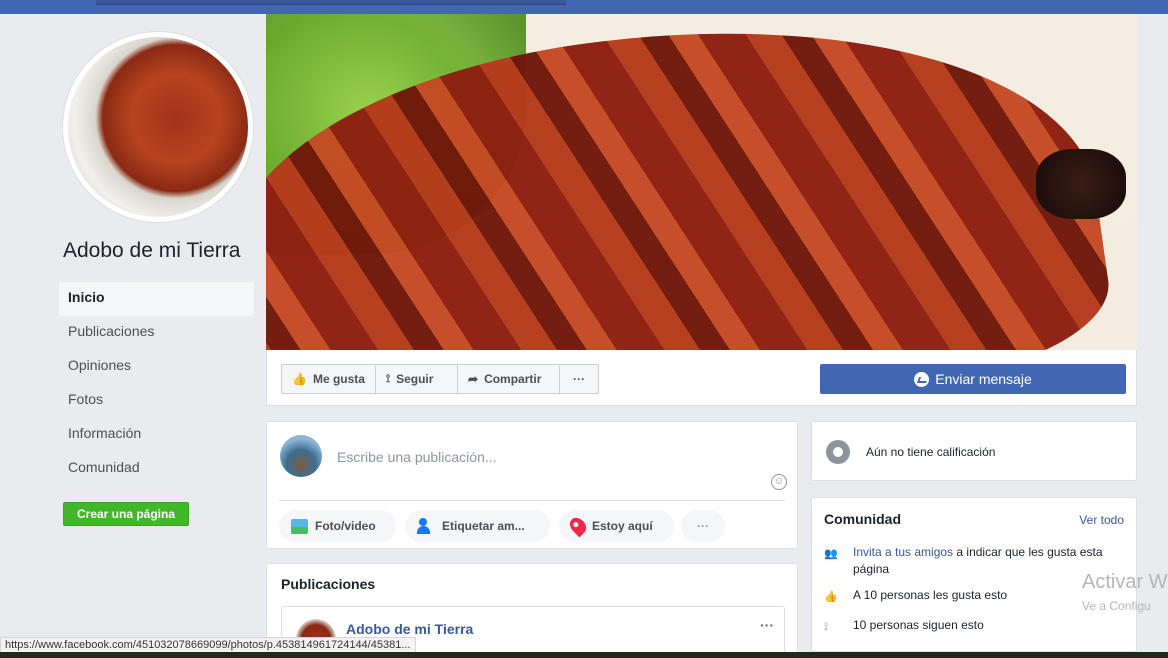  I want to click on invite-friends-icon: 👥, so click(831, 554).